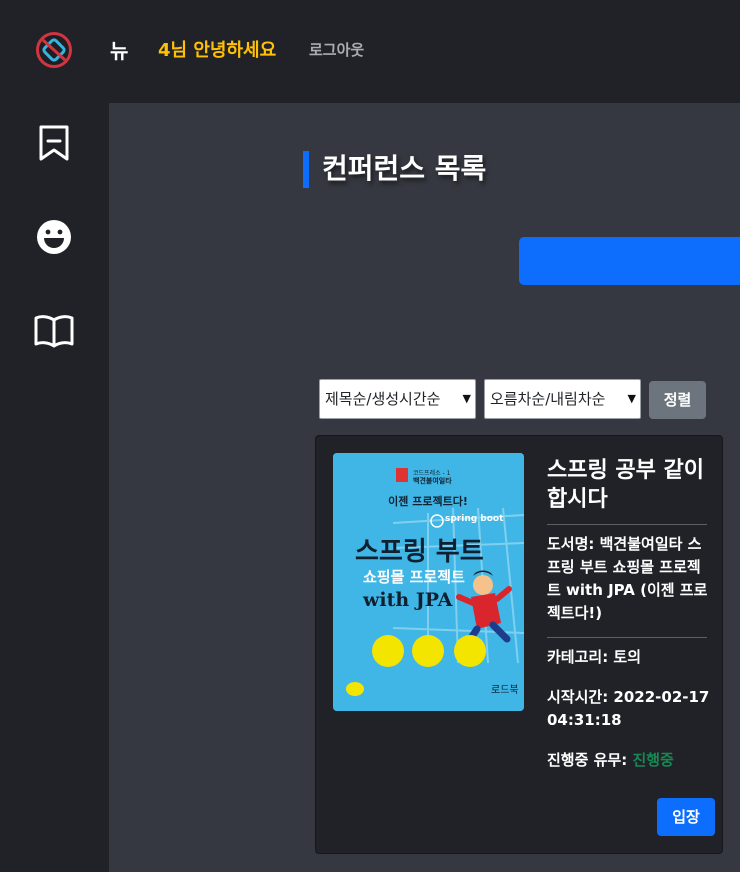 This screenshot has width=740, height=872. I want to click on cover-title-line-2: 쇼핑몰 프로젝트, so click(414, 577).